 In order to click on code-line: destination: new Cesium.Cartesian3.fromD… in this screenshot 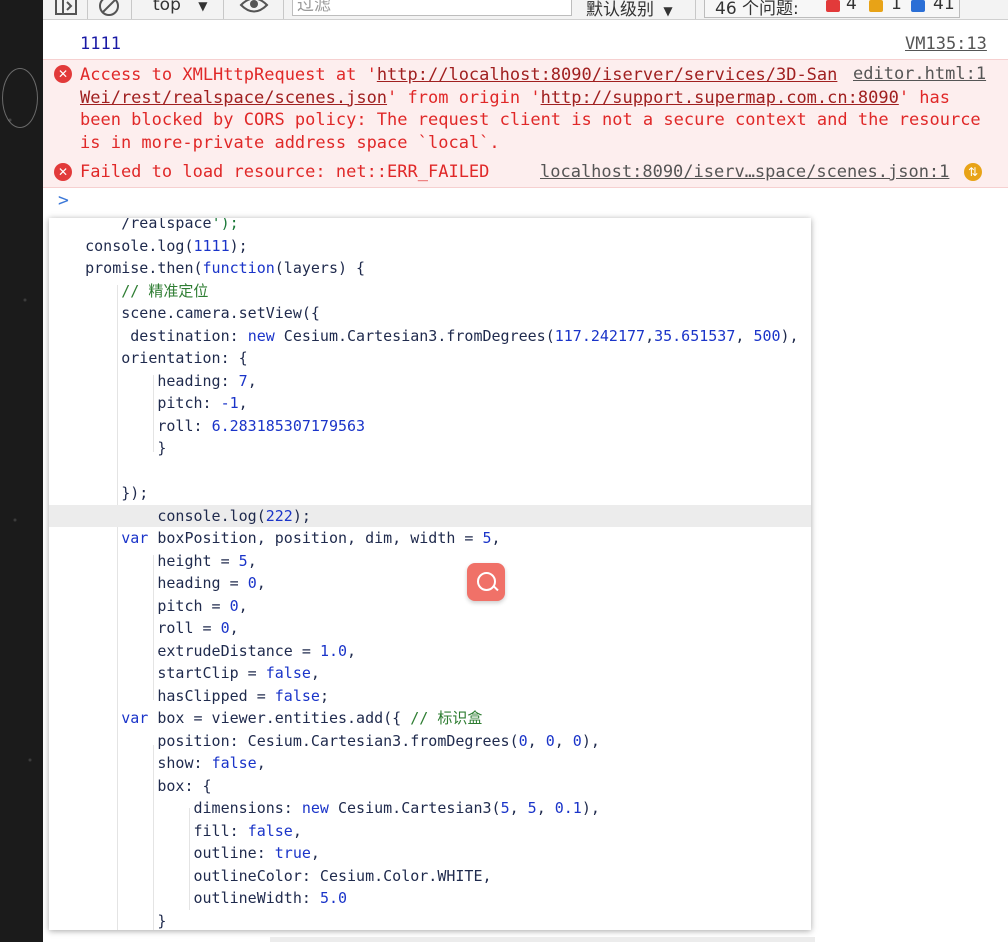, I will do `click(424, 335)`.